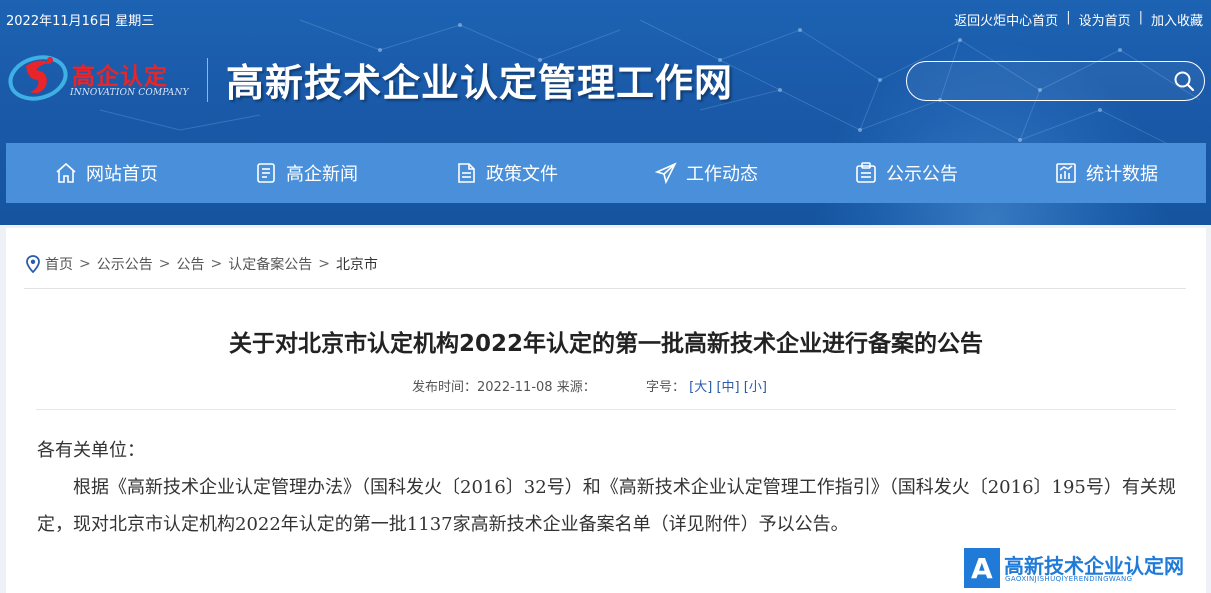 This screenshot has height=593, width=1211. What do you see at coordinates (1006, 19) in the screenshot?
I see `back-to-torch-link: 返回火炬中心首页` at bounding box center [1006, 19].